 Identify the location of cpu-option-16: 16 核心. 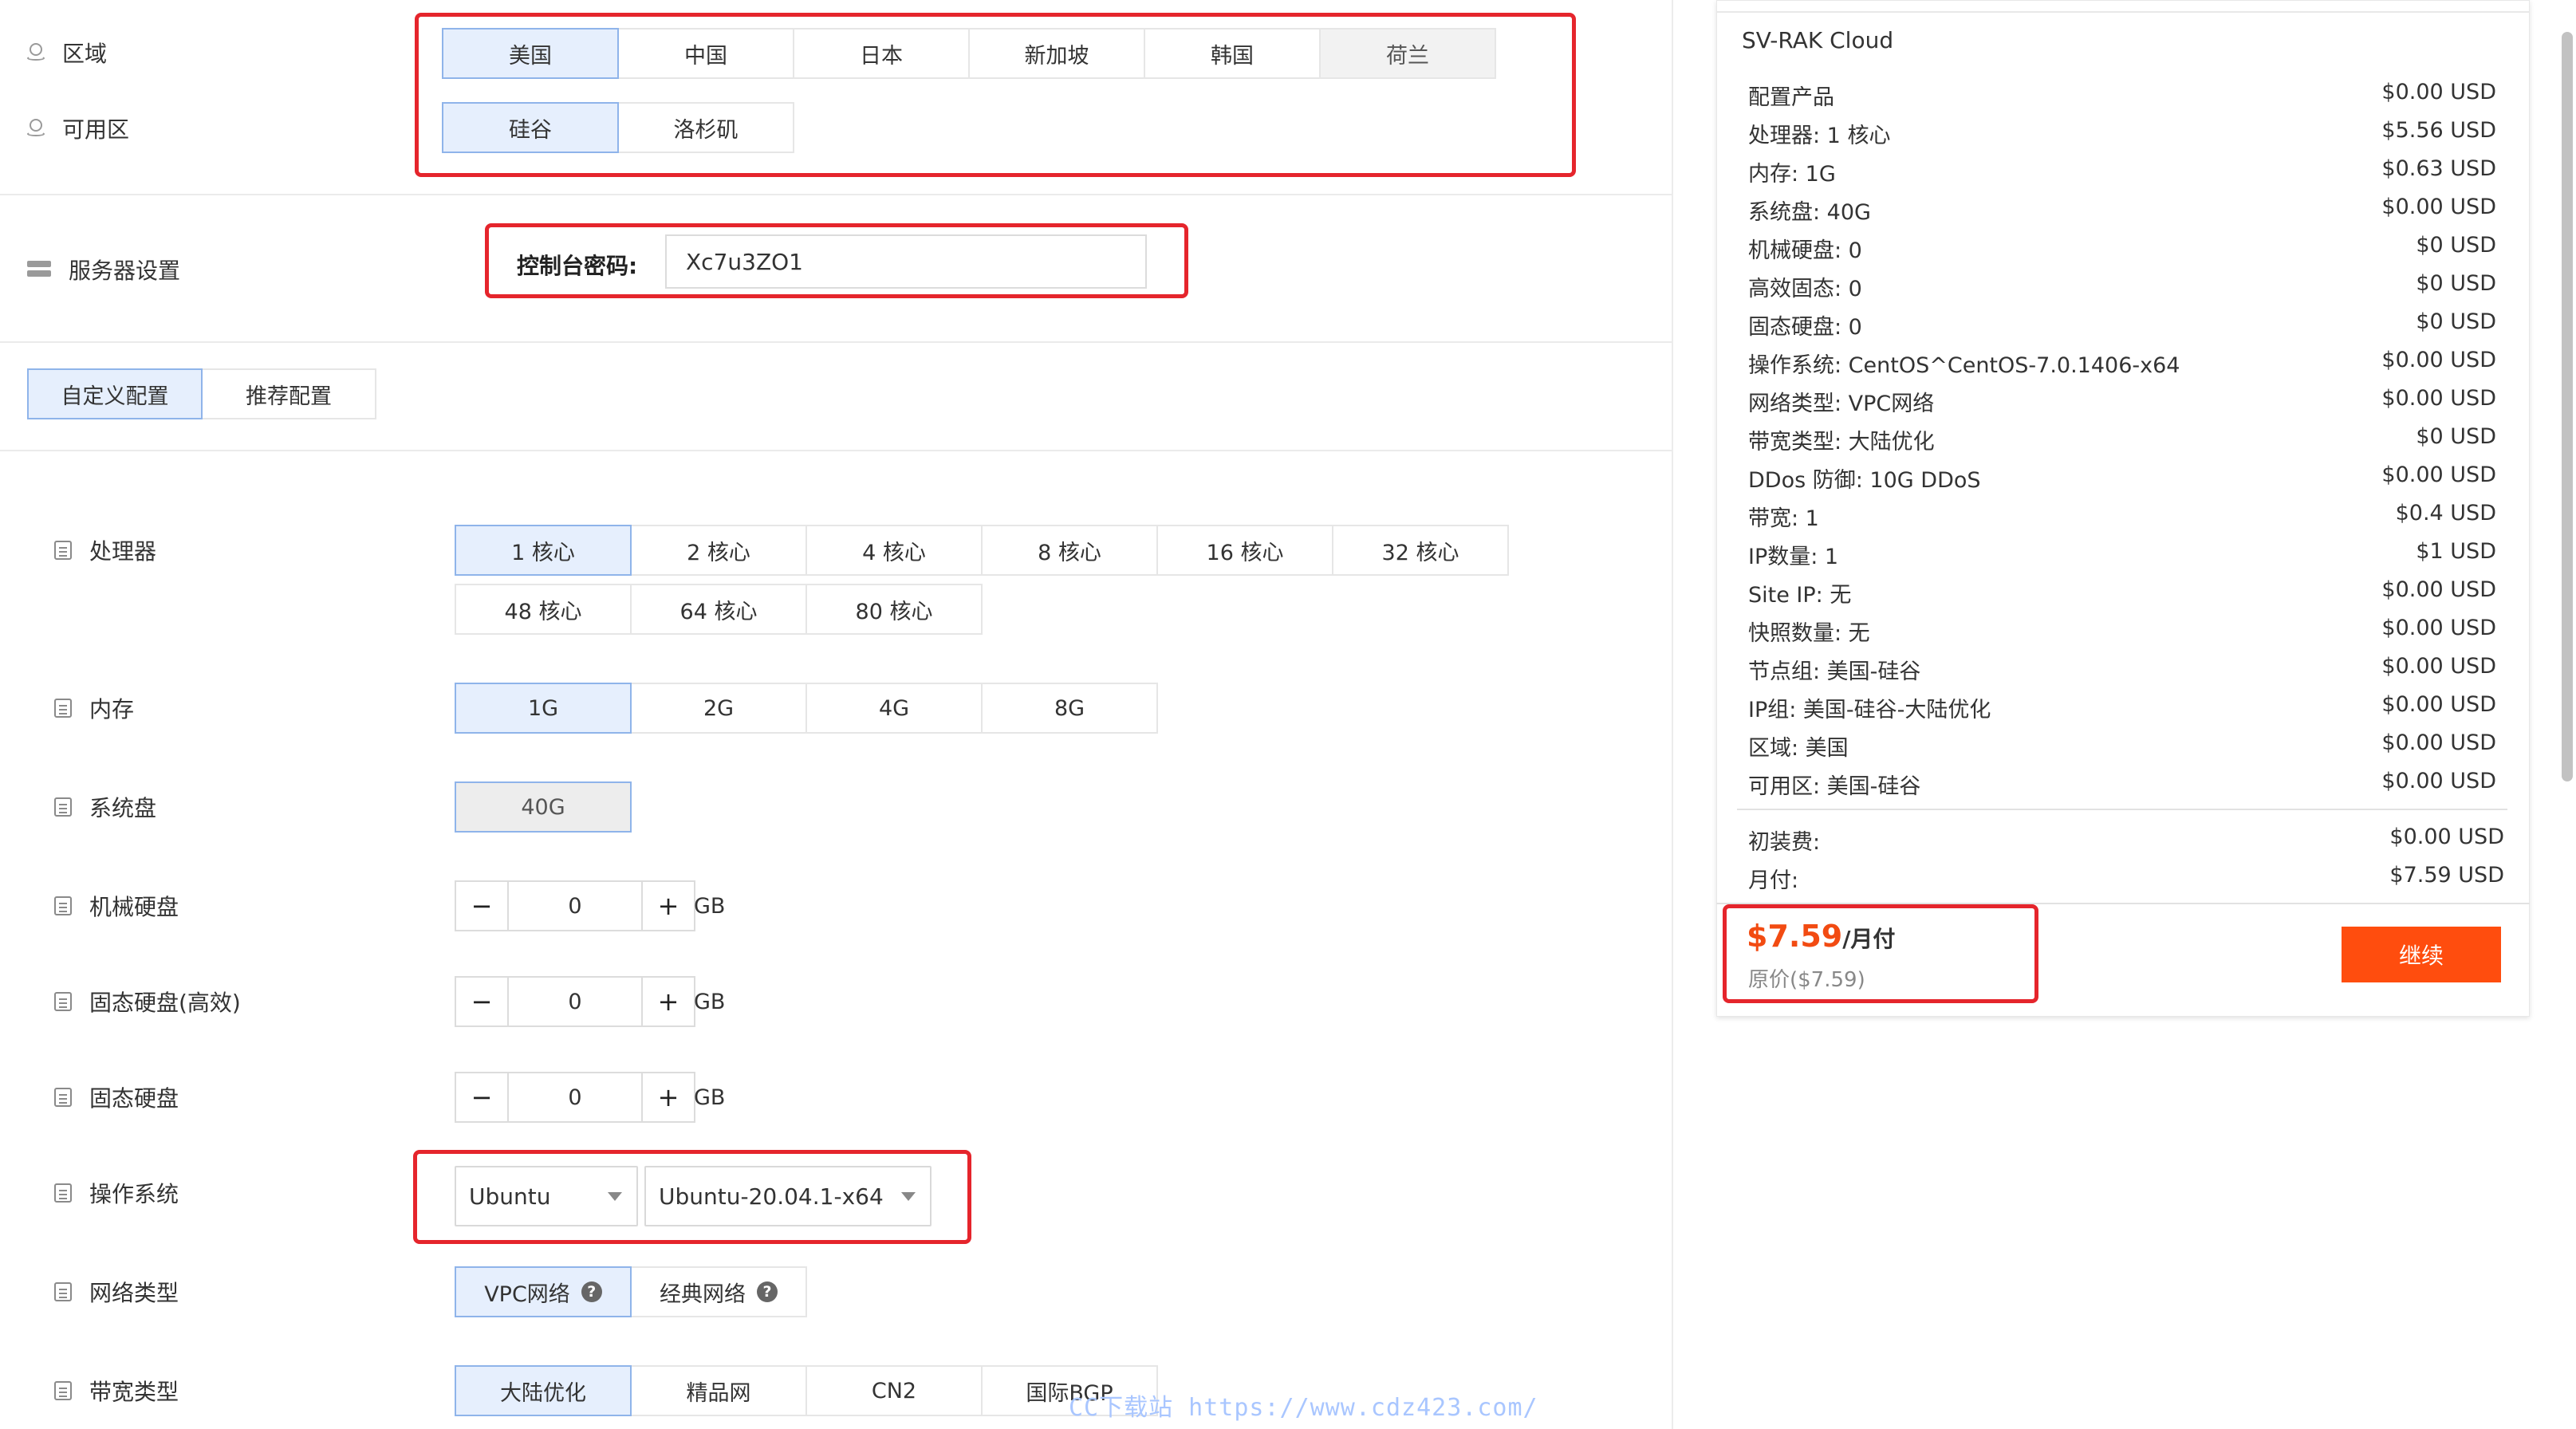
(1244, 550).